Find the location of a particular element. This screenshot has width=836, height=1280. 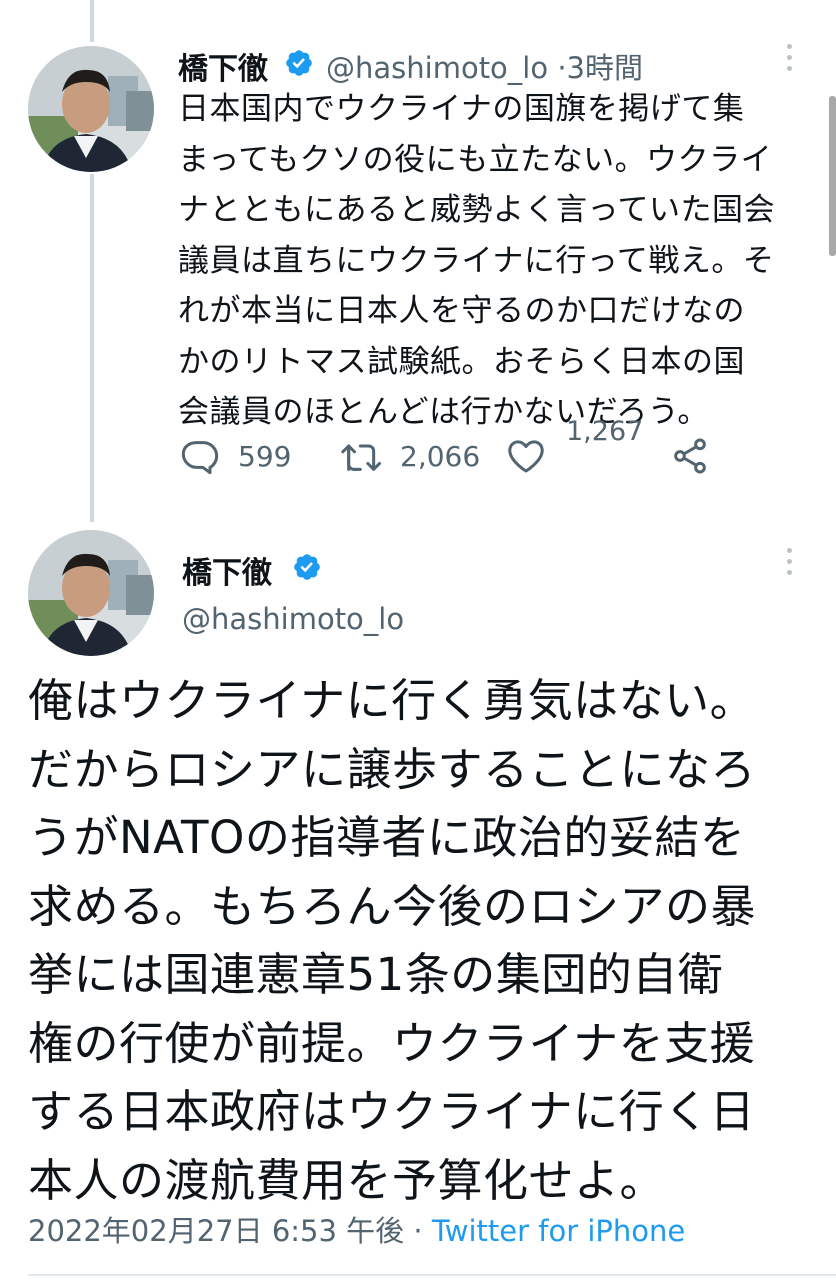

tweet-text-line: ナとともにあると威勢よく言っていた国会 is located at coordinates (476, 210).